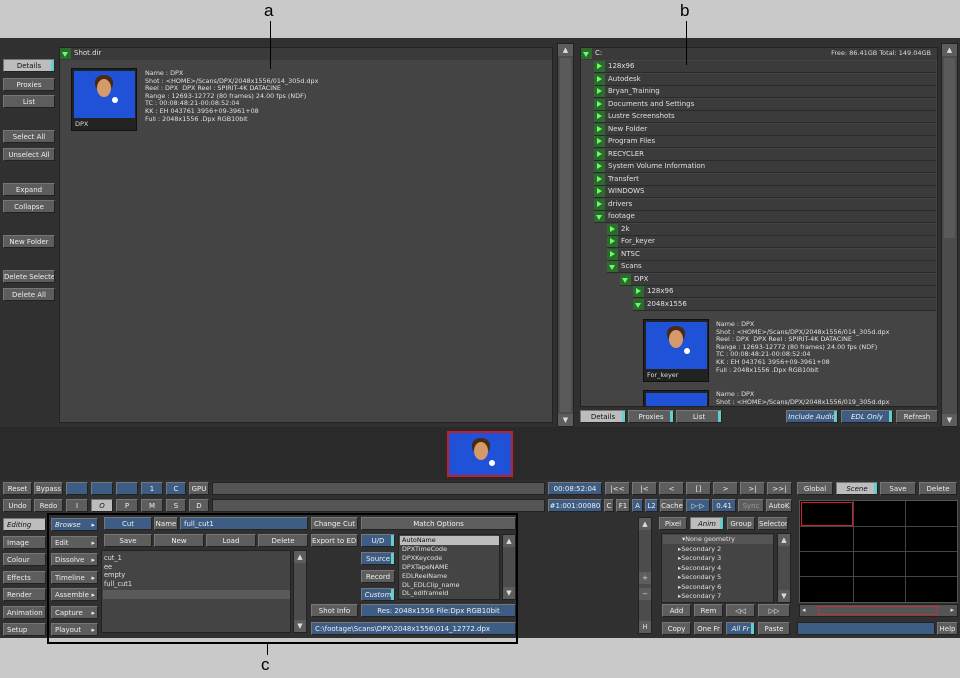  Describe the element at coordinates (176, 488) in the screenshot. I see `c-button: C` at that location.